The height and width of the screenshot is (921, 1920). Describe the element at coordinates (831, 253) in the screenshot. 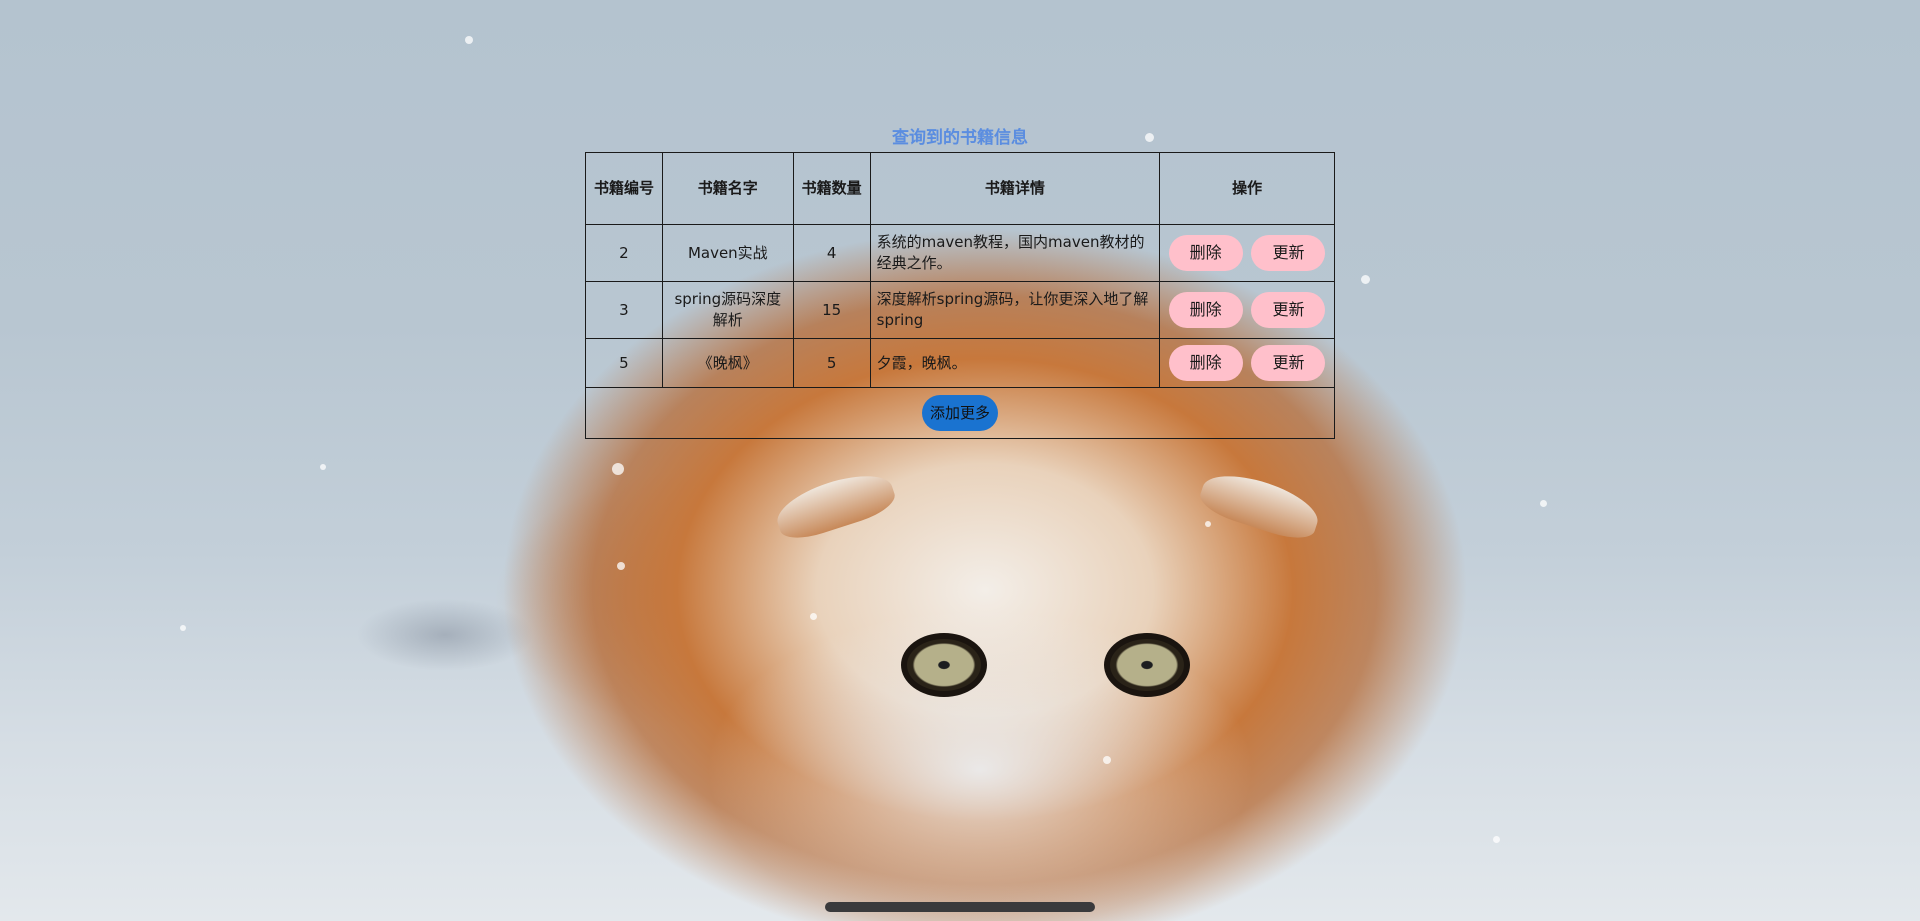

I see `book-quantity-cell: 4` at that location.